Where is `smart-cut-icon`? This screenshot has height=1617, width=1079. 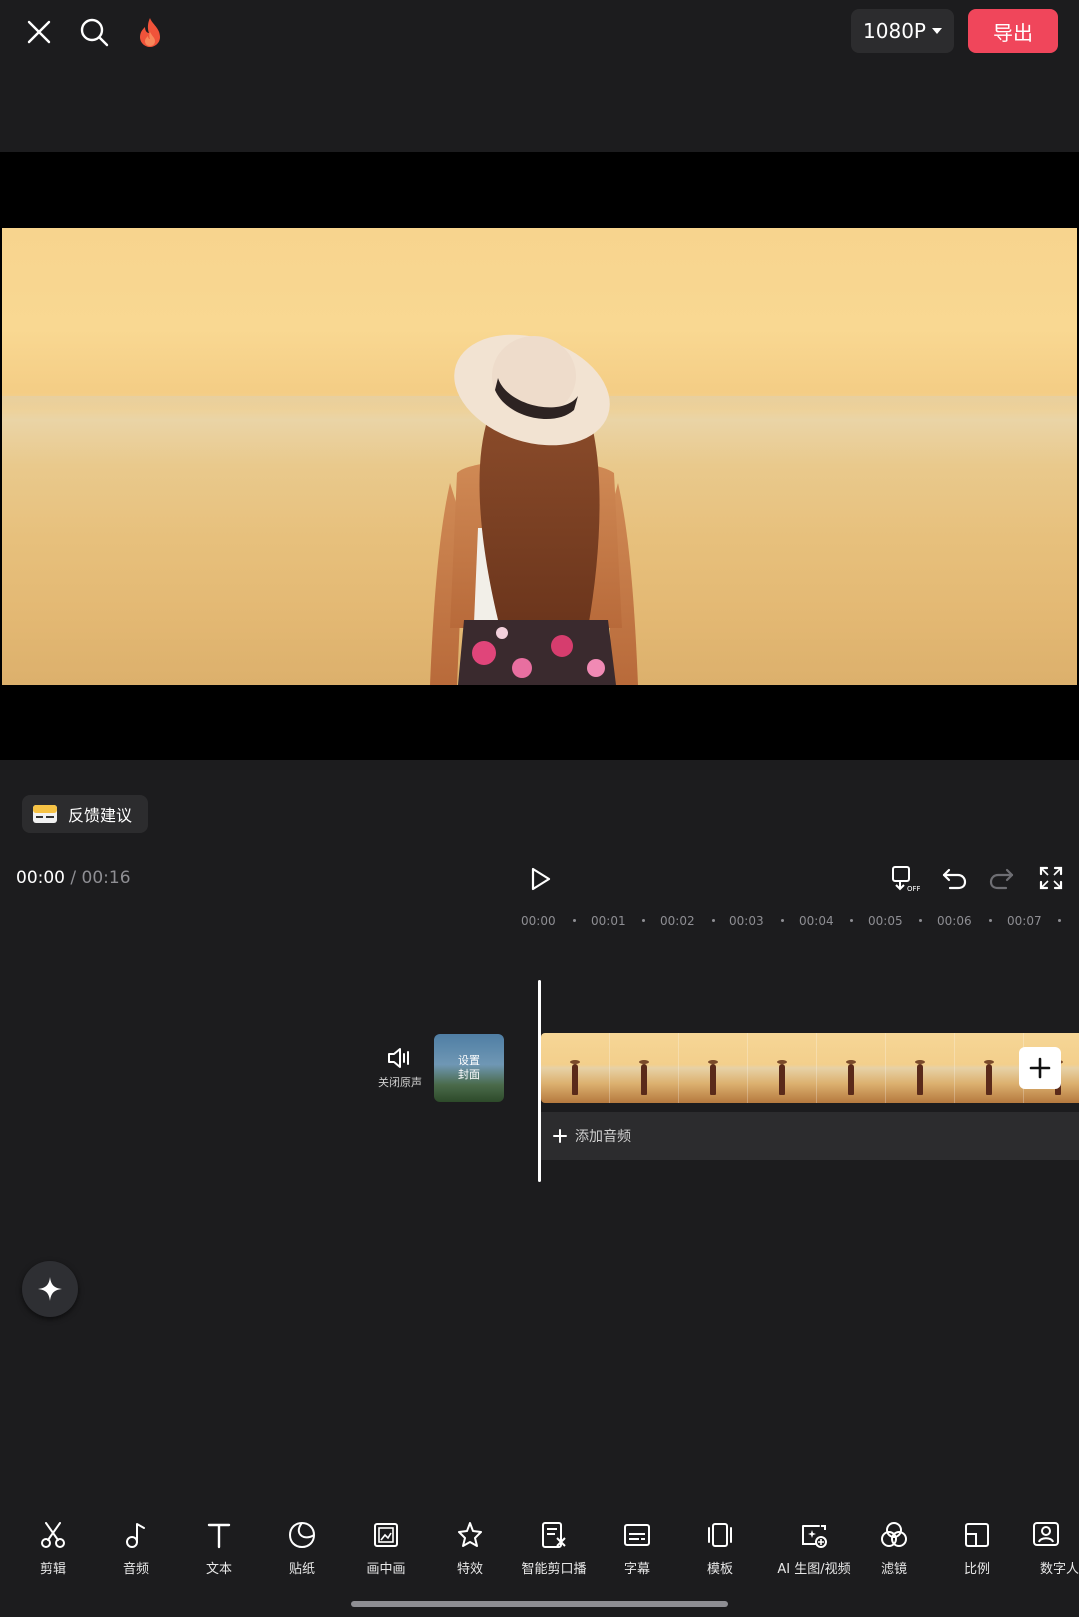
smart-cut-icon is located at coordinates (554, 1535).